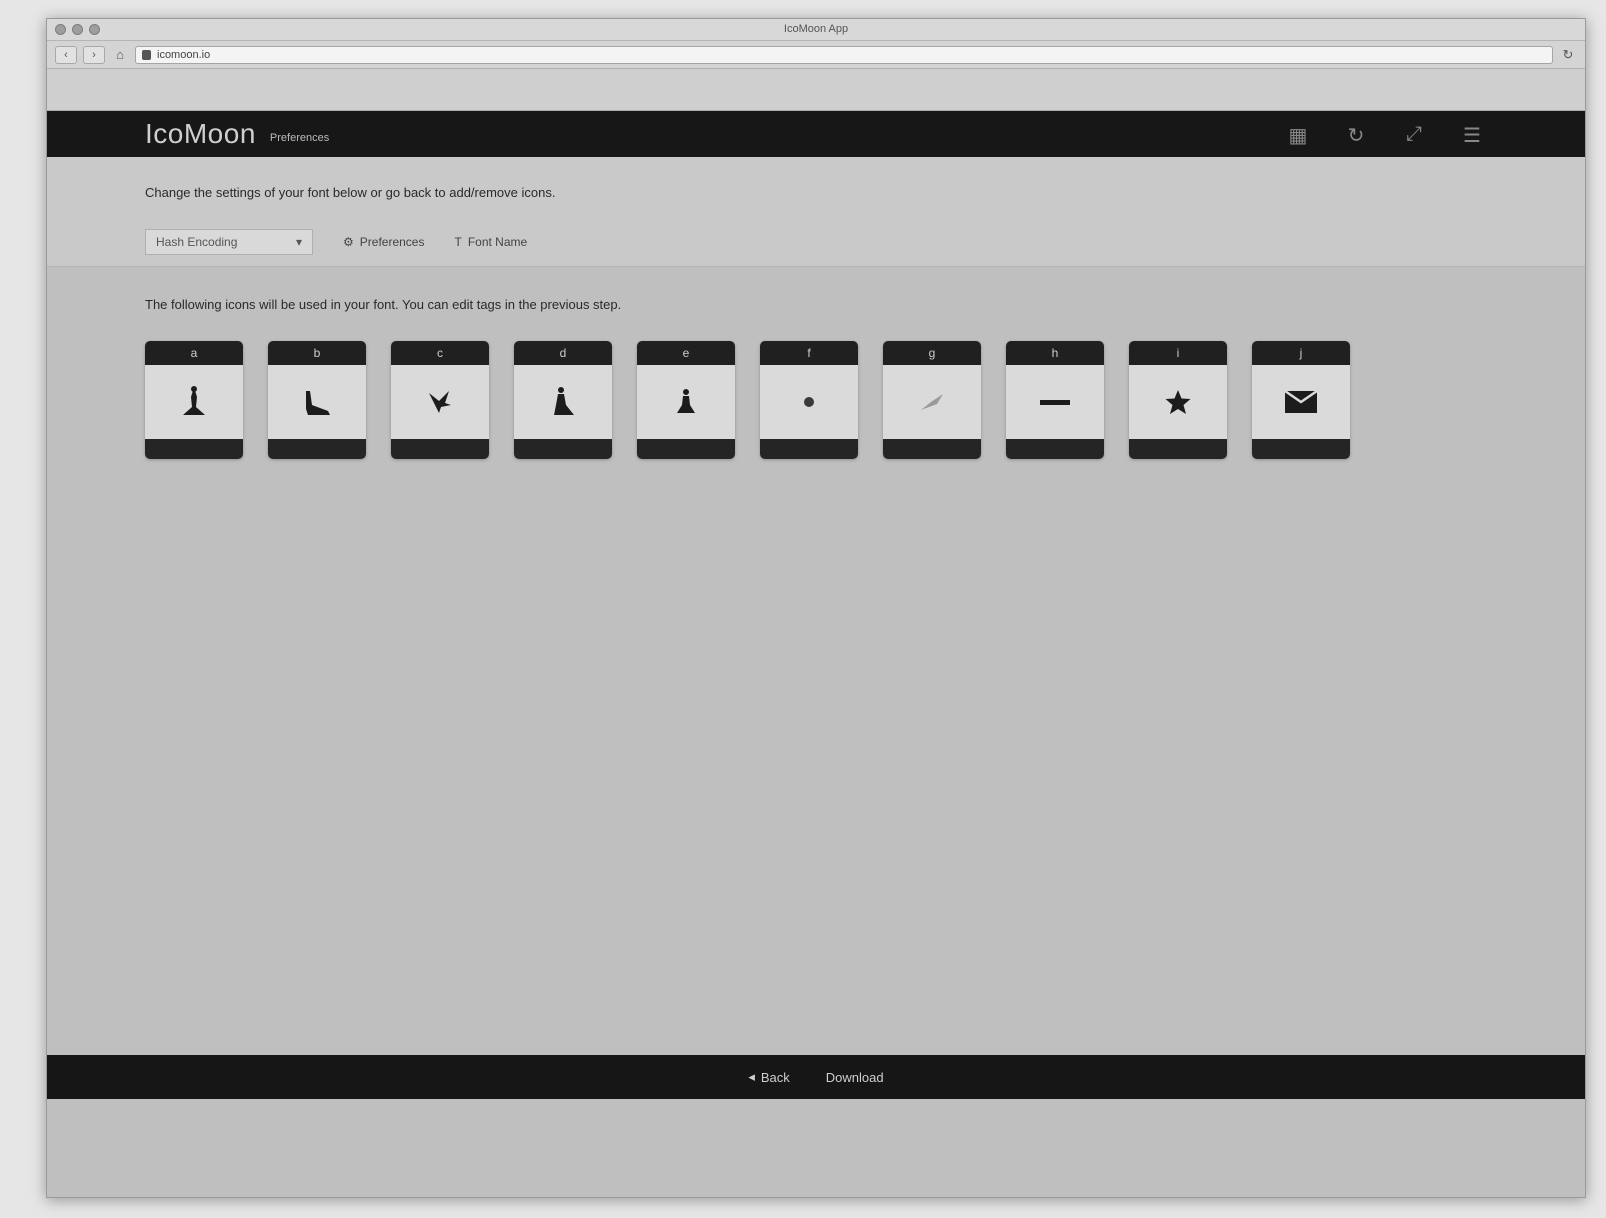 The image size is (1606, 1218). What do you see at coordinates (94, 54) in the screenshot?
I see `forward-nav-button: ›` at bounding box center [94, 54].